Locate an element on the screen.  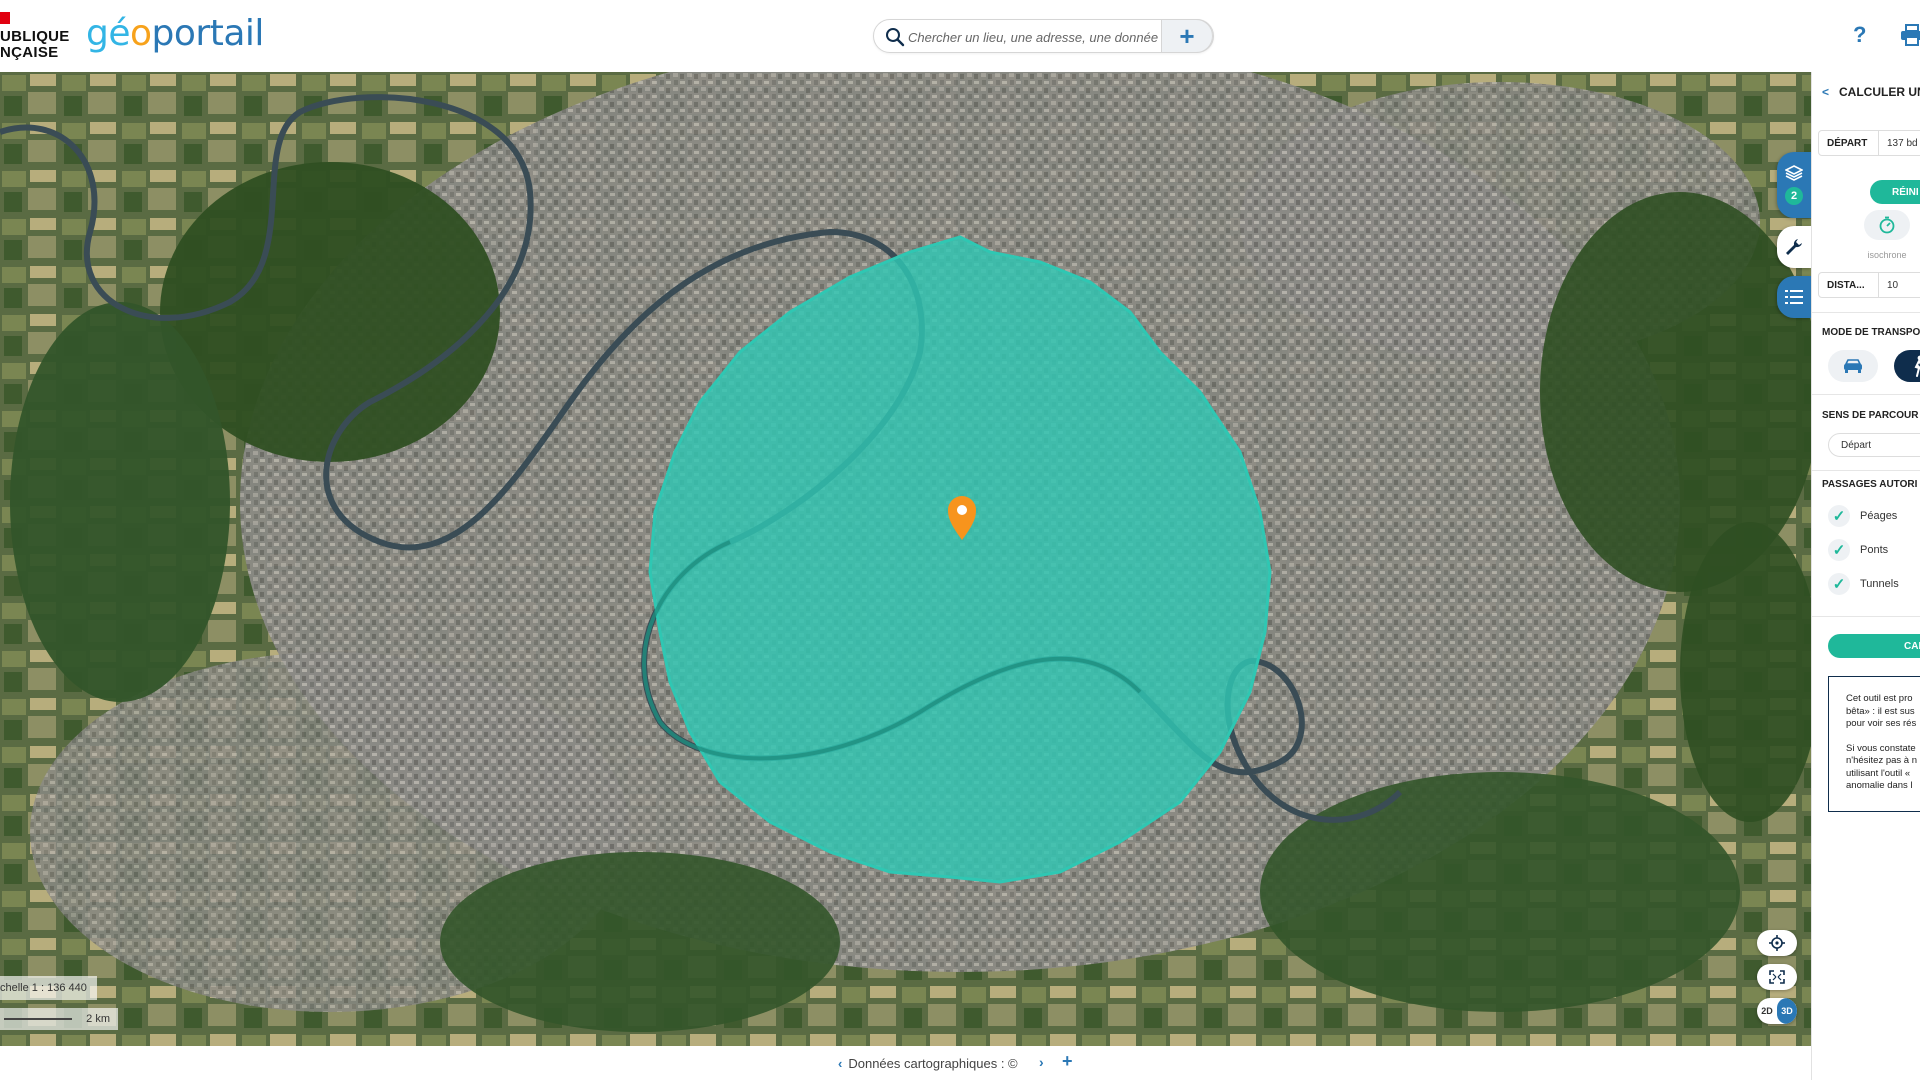
scale-bar-line is located at coordinates (38, 1019).